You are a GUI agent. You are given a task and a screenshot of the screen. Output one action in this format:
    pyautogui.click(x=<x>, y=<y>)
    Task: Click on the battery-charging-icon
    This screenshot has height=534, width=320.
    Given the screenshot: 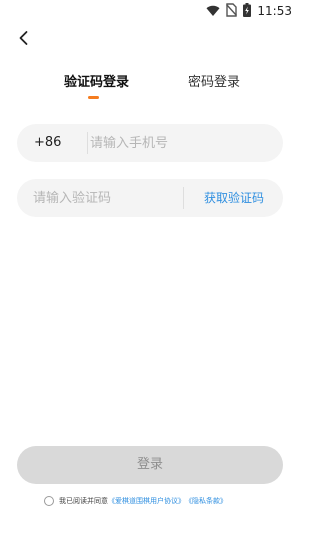 What is the action you would take?
    pyautogui.click(x=247, y=11)
    